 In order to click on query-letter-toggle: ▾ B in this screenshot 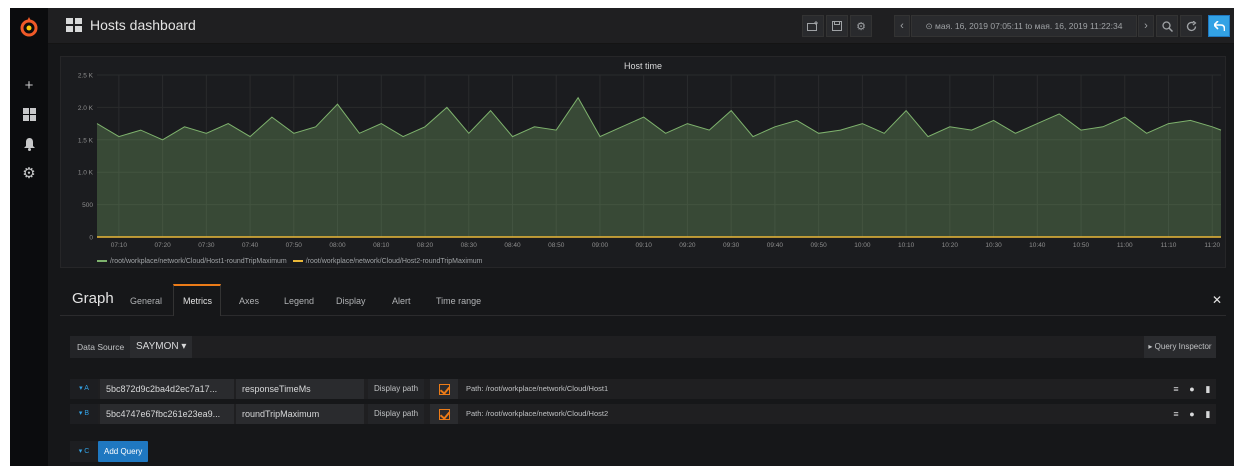, I will do `click(84, 414)`.